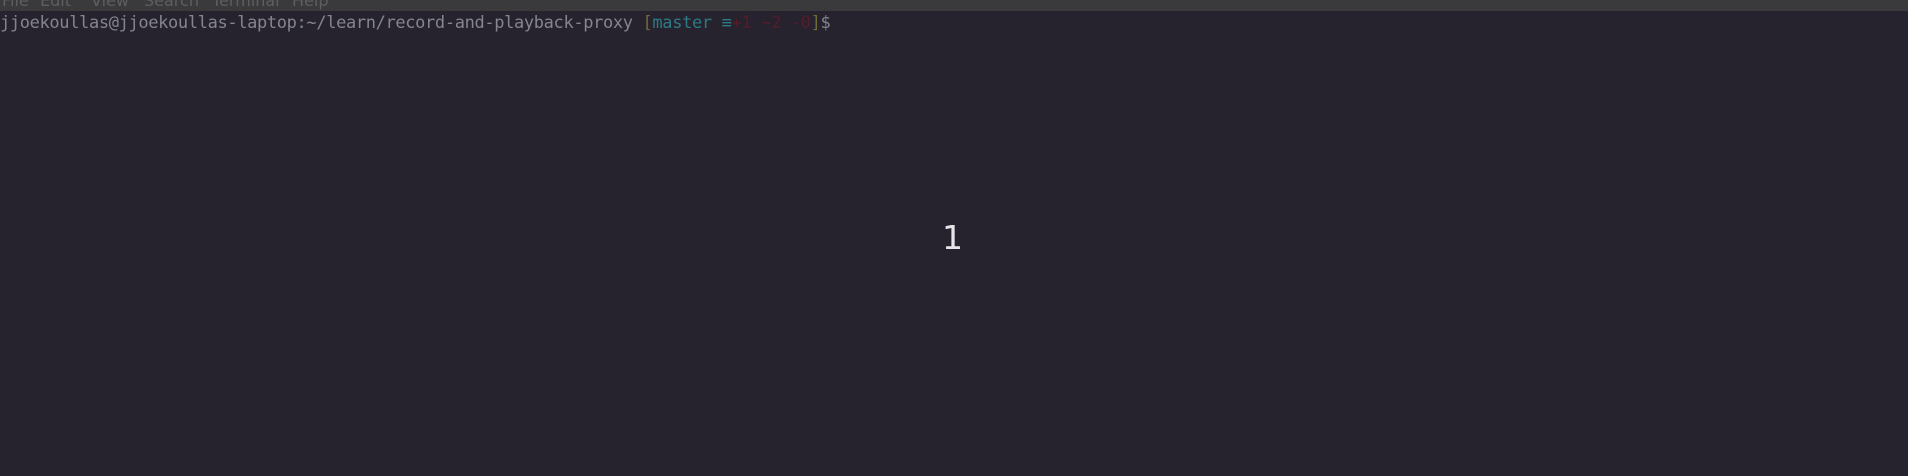 The height and width of the screenshot is (476, 1908). I want to click on terminal-cursor, so click(835, 23).